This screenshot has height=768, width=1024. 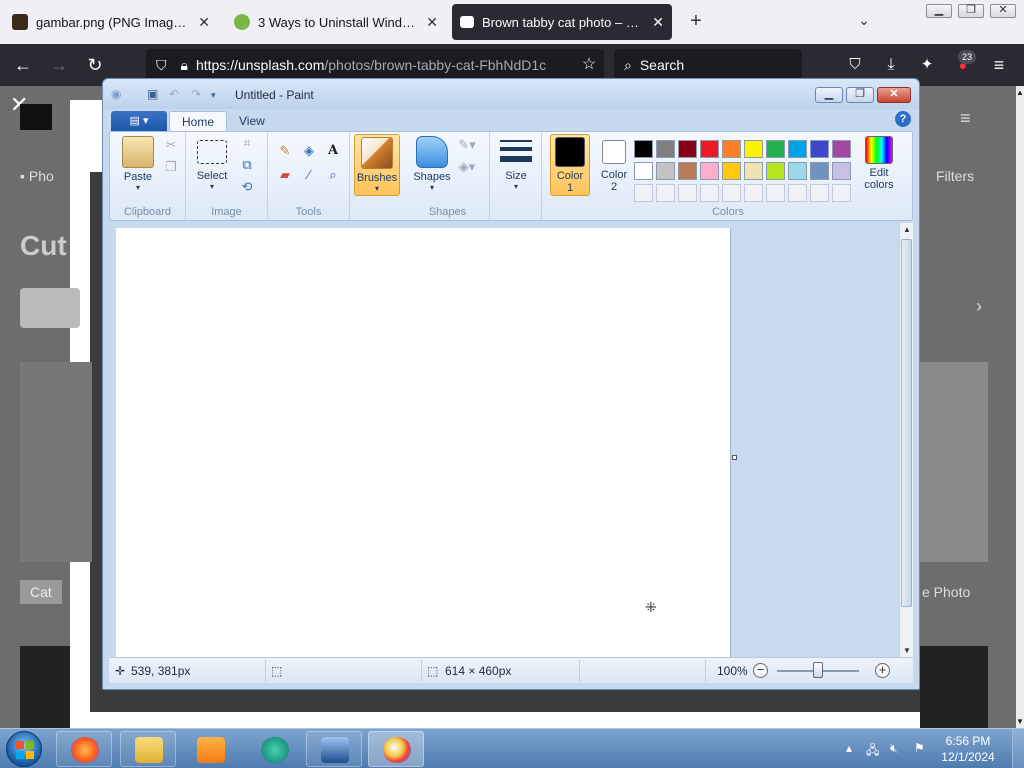 I want to click on unsplash-logo, so click(x=36, y=117).